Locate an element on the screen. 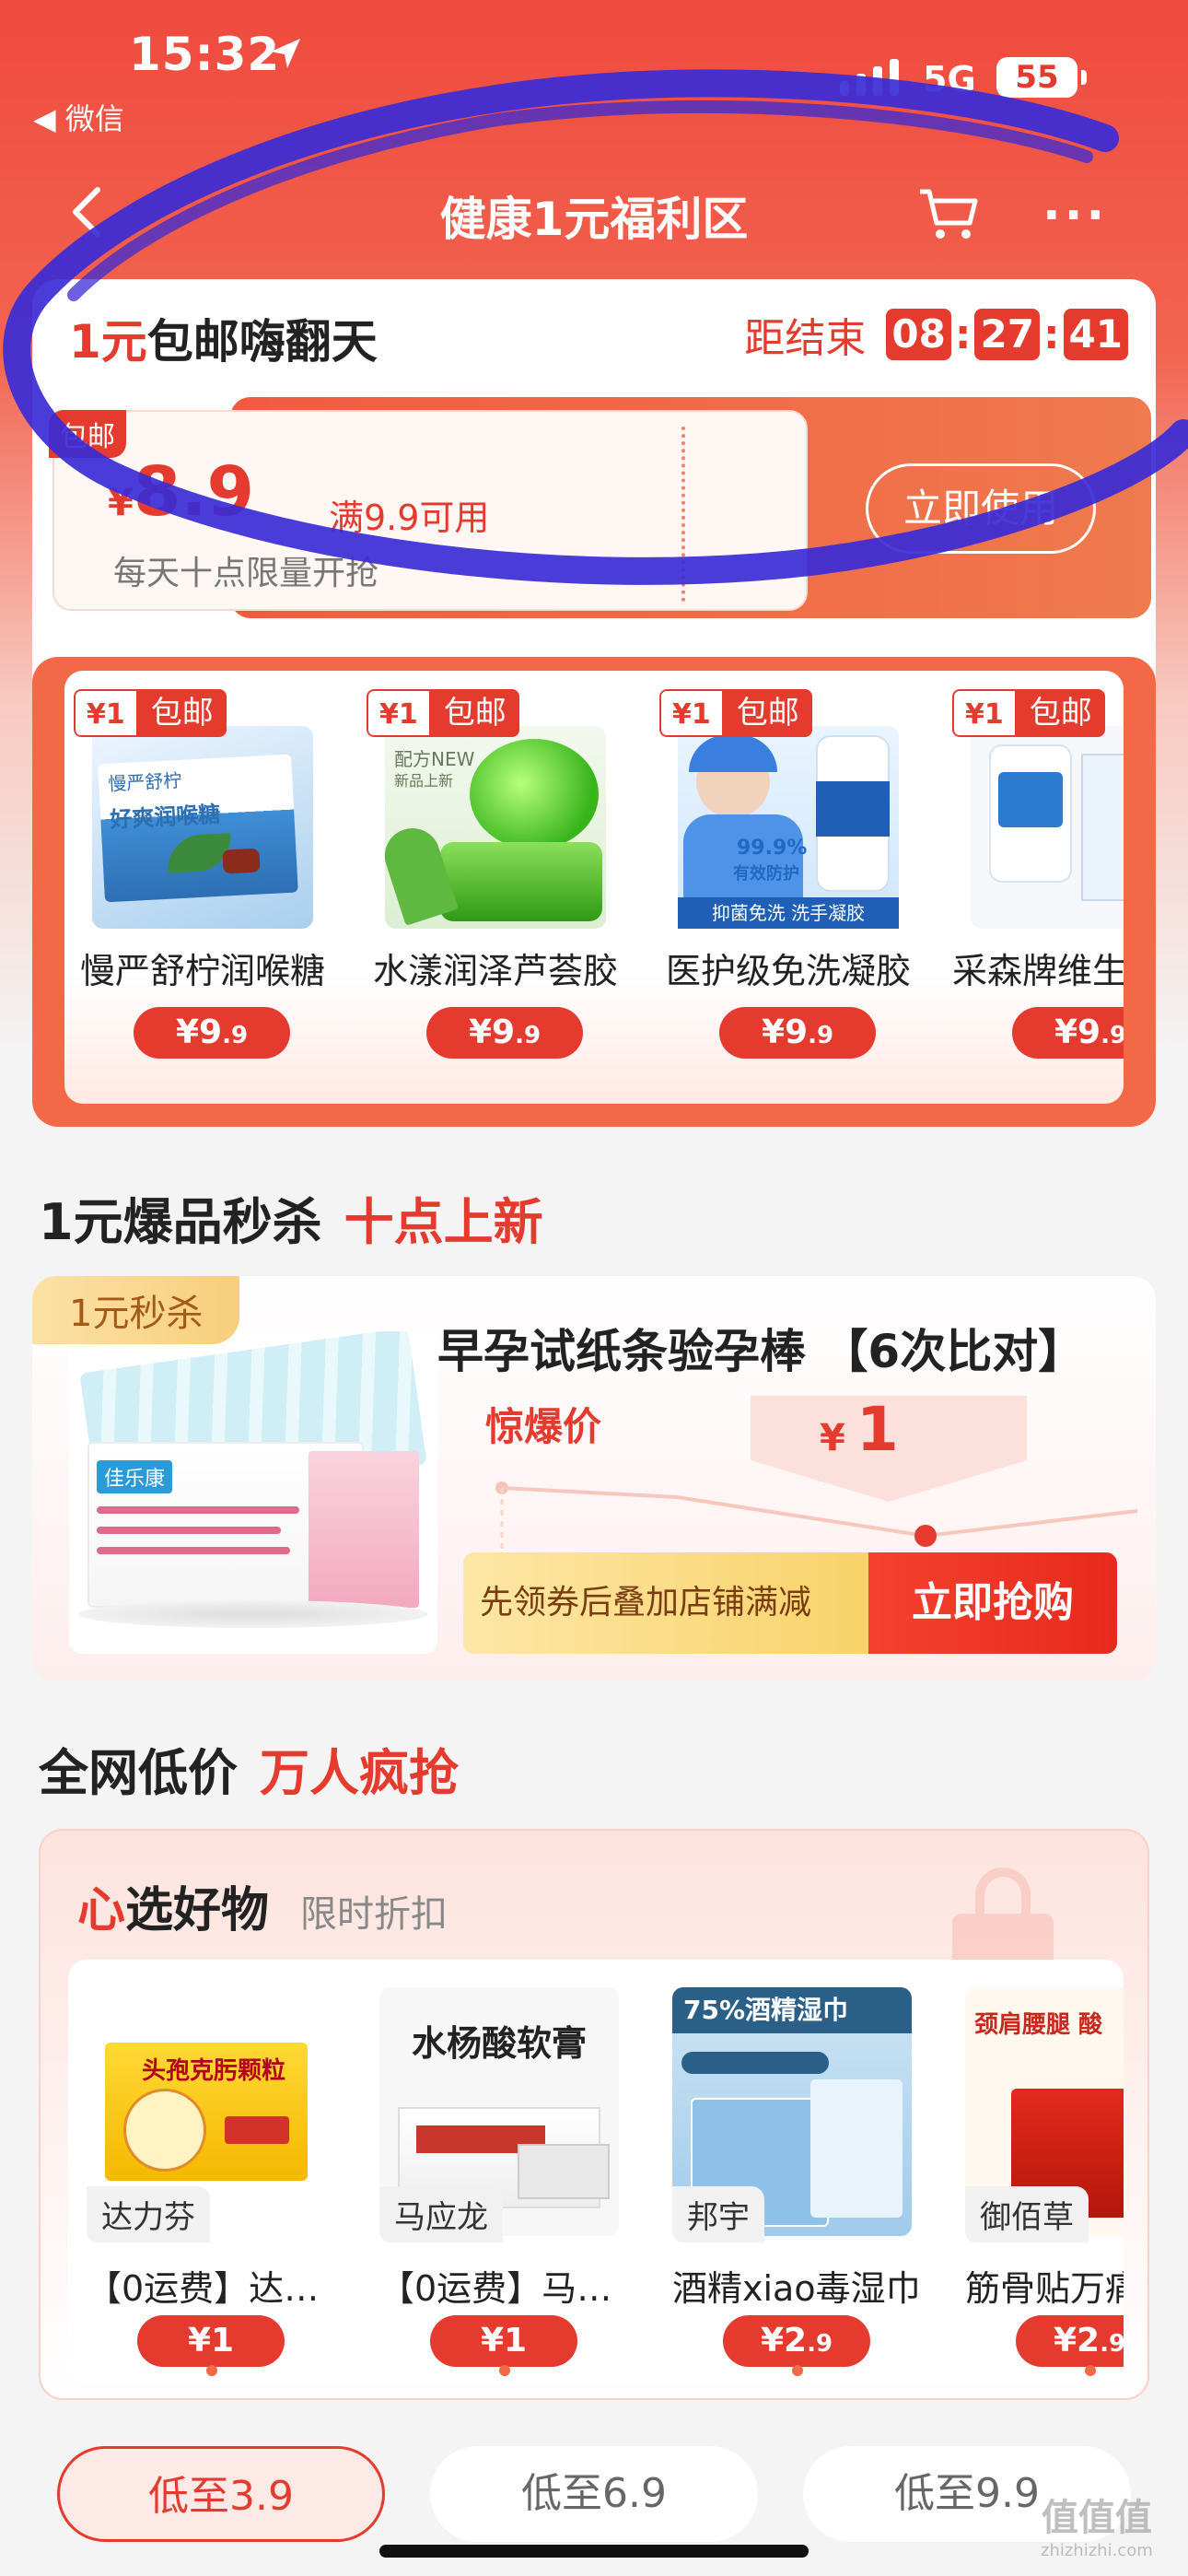 The width and height of the screenshot is (1188, 2576). product-card: 配方NEW 新品上新 ¥1 包邮 水漾润泽芦荟胶 ¥9.9 is located at coordinates (490, 887).